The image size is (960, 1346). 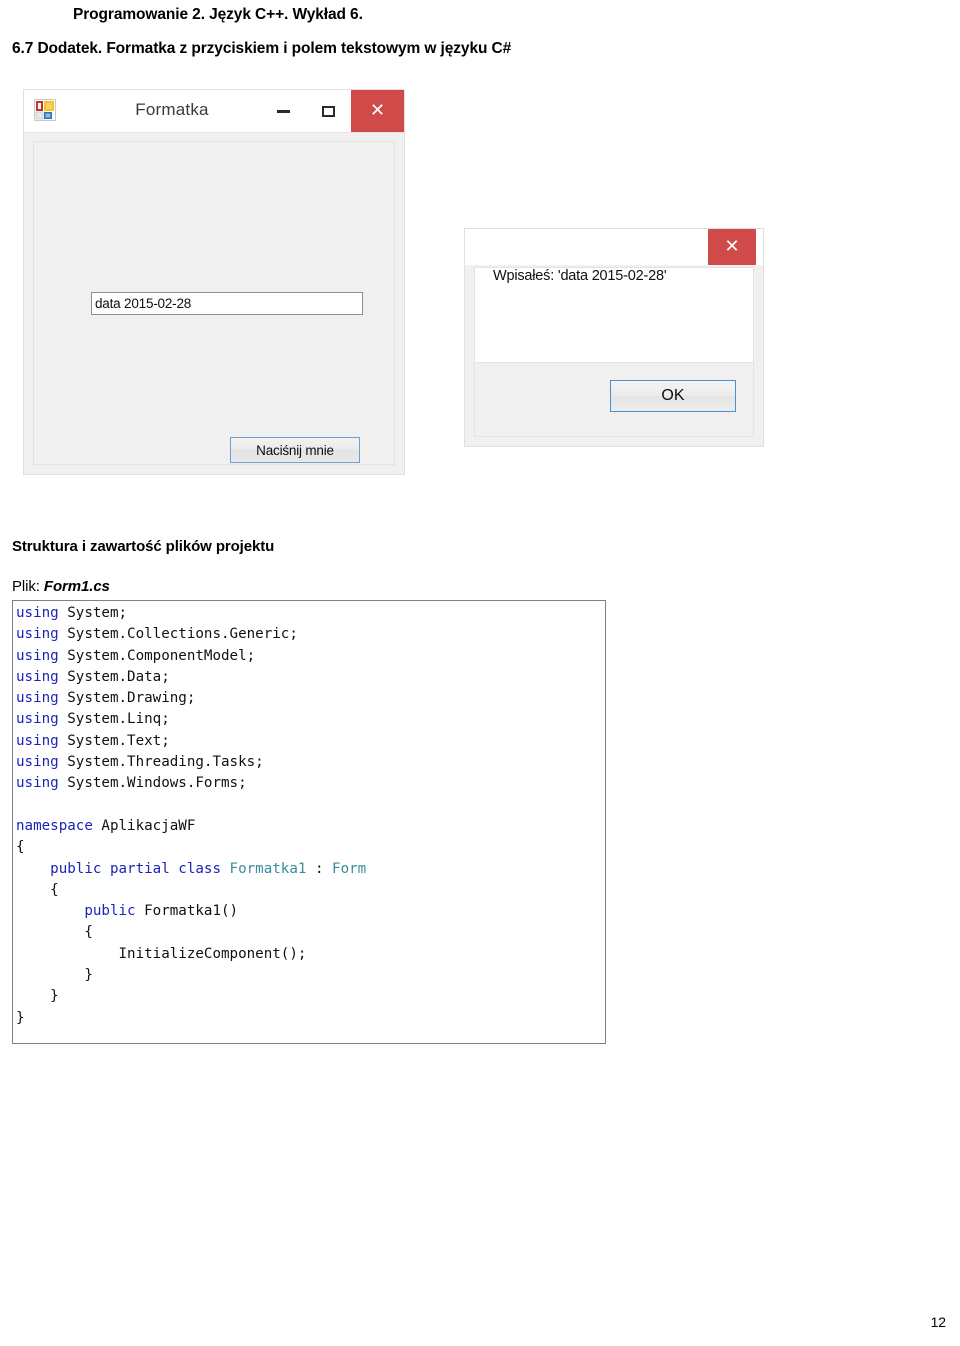 What do you see at coordinates (214, 111) in the screenshot?
I see `window-titlebar: Formatka ✕` at bounding box center [214, 111].